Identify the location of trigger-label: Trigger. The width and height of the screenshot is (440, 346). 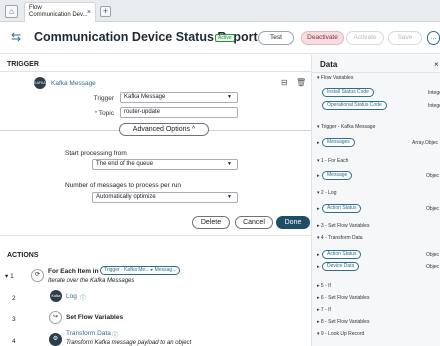
(103, 98).